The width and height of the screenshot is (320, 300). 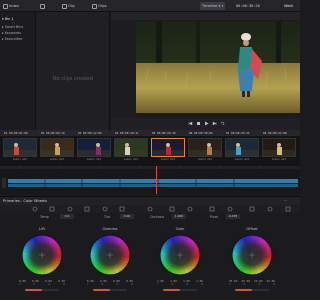 I want to click on next-icon, so click(x=214, y=123).